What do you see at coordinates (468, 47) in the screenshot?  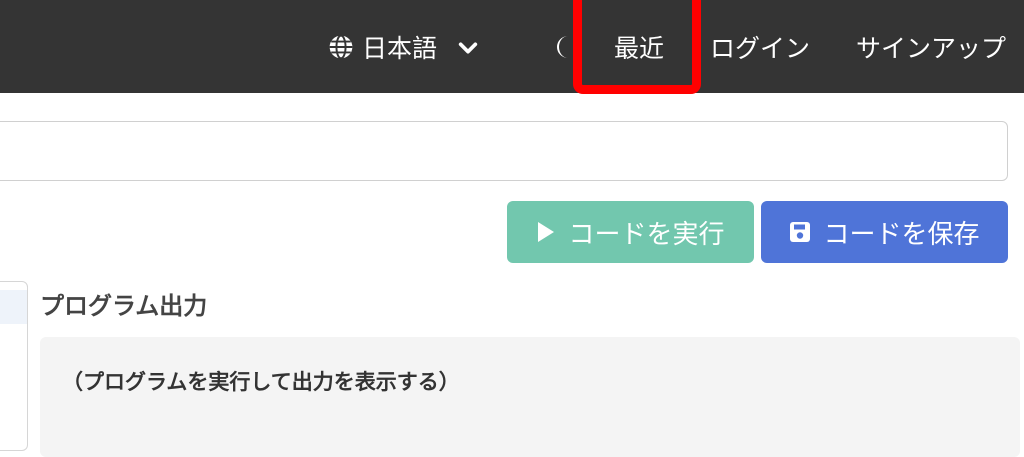 I see `chevron-down-icon` at bounding box center [468, 47].